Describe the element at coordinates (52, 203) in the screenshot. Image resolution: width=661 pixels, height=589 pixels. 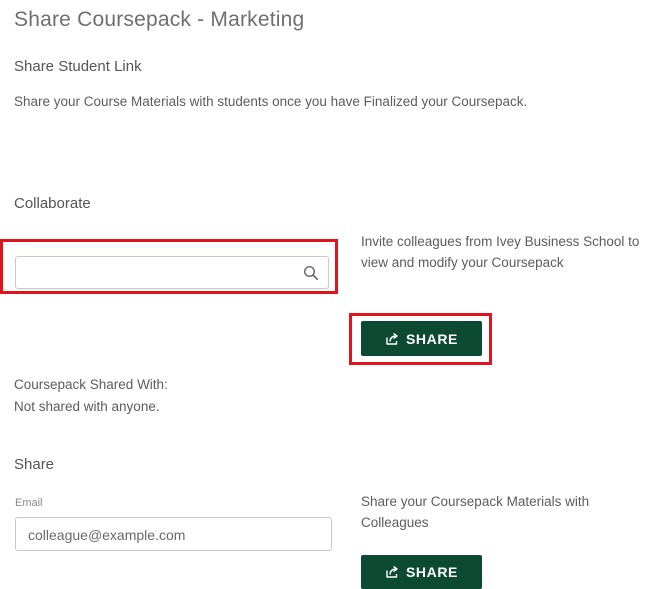
I see `collaborate-heading: Collaborate` at that location.